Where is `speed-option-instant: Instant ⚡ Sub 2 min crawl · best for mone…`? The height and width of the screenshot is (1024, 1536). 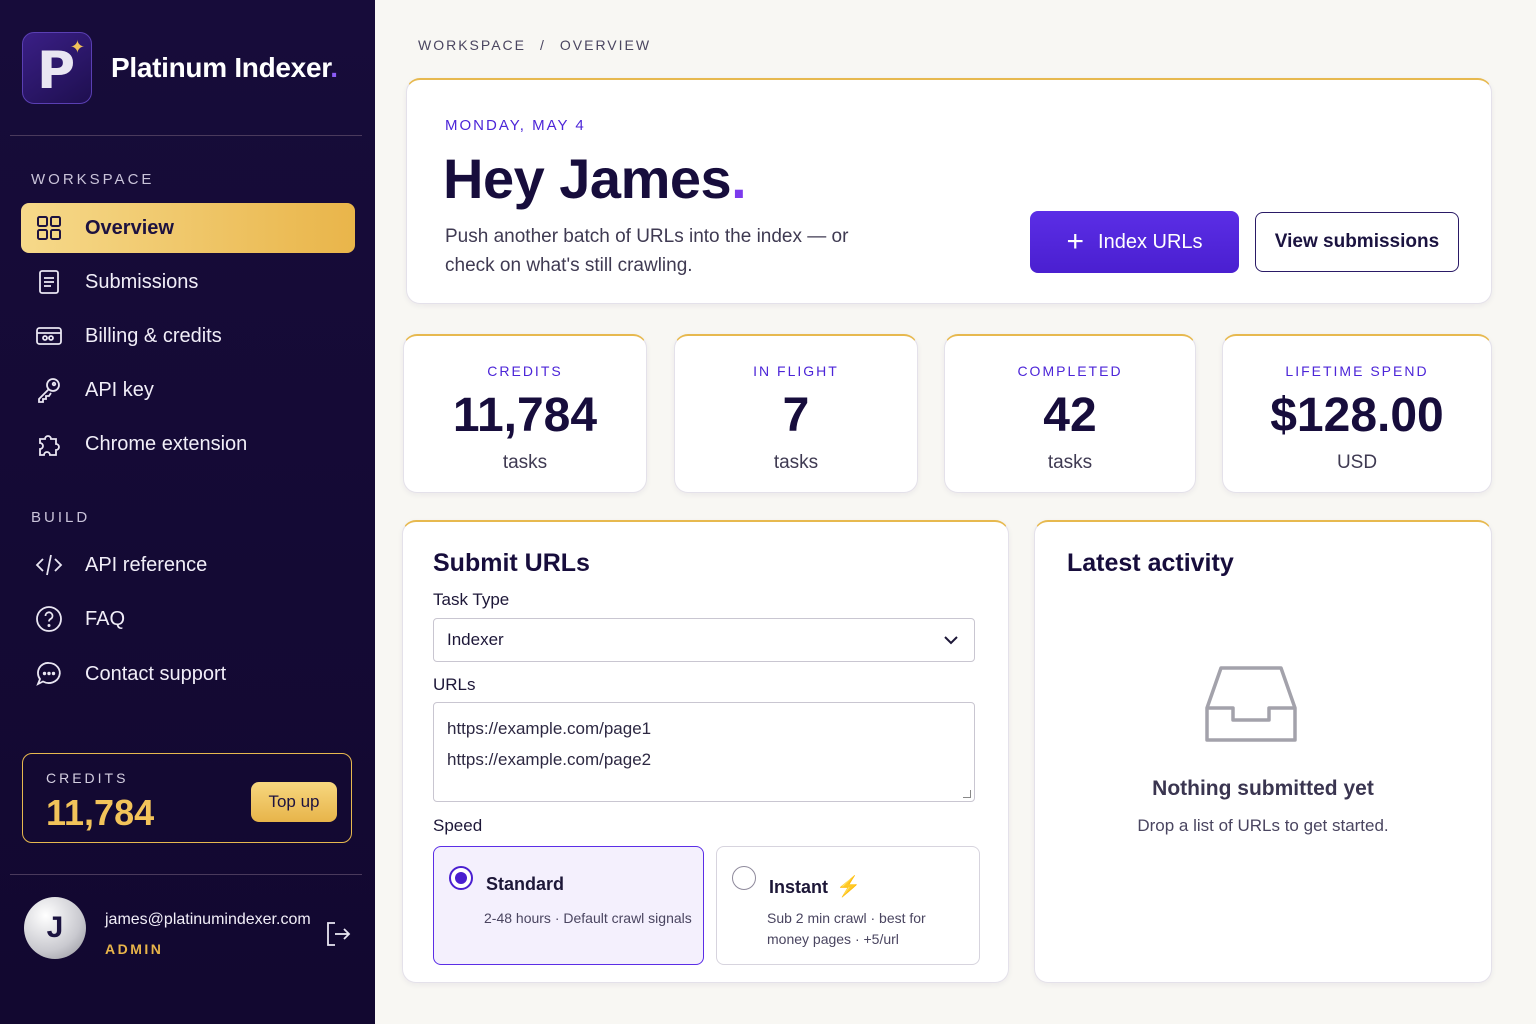 speed-option-instant: Instant ⚡ Sub 2 min crawl · best for mone… is located at coordinates (848, 905).